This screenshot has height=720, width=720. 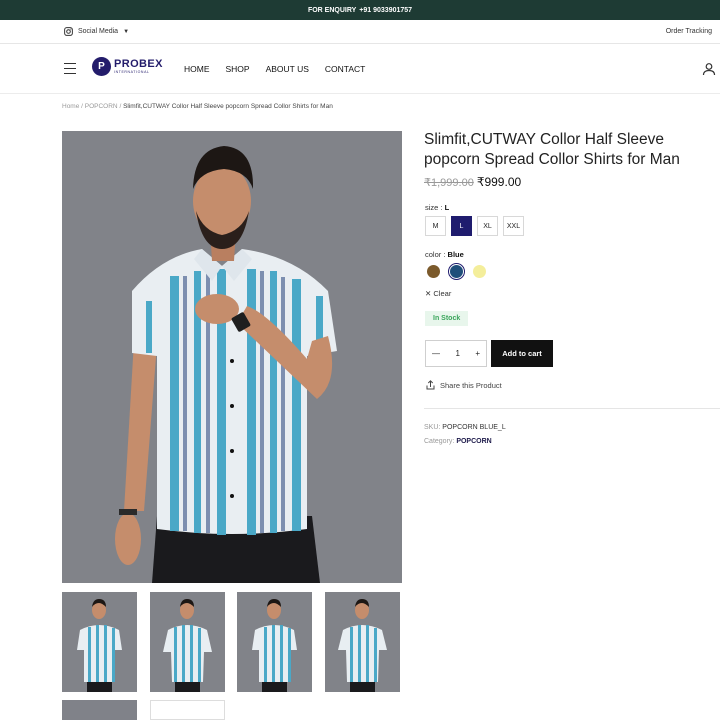 I want to click on logo-mark-icon: P, so click(x=101, y=66).